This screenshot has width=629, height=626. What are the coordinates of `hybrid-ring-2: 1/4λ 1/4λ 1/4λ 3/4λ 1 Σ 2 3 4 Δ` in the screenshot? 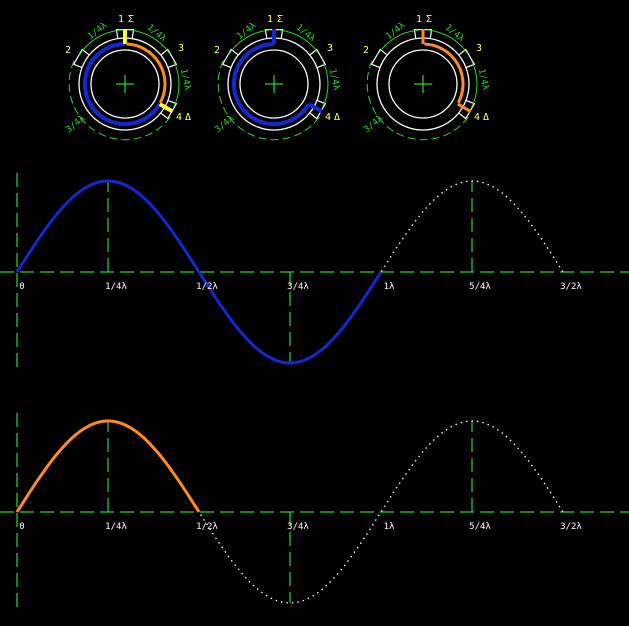 It's located at (277, 77).